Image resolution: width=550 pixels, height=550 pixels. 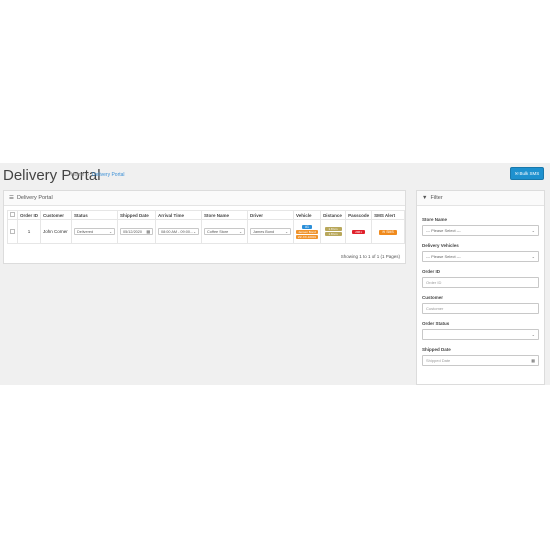 I want to click on col-vehicle: Vehicle, so click(x=307, y=215).